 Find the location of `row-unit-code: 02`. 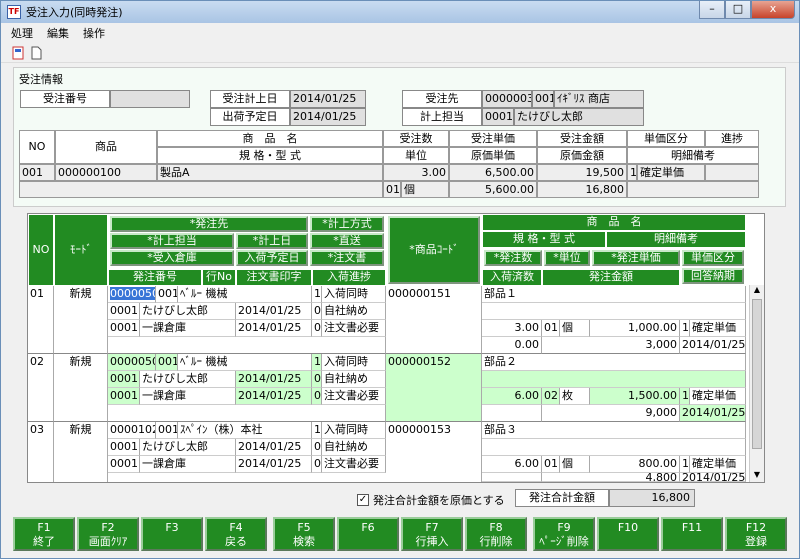

row-unit-code: 02 is located at coordinates (551, 396).